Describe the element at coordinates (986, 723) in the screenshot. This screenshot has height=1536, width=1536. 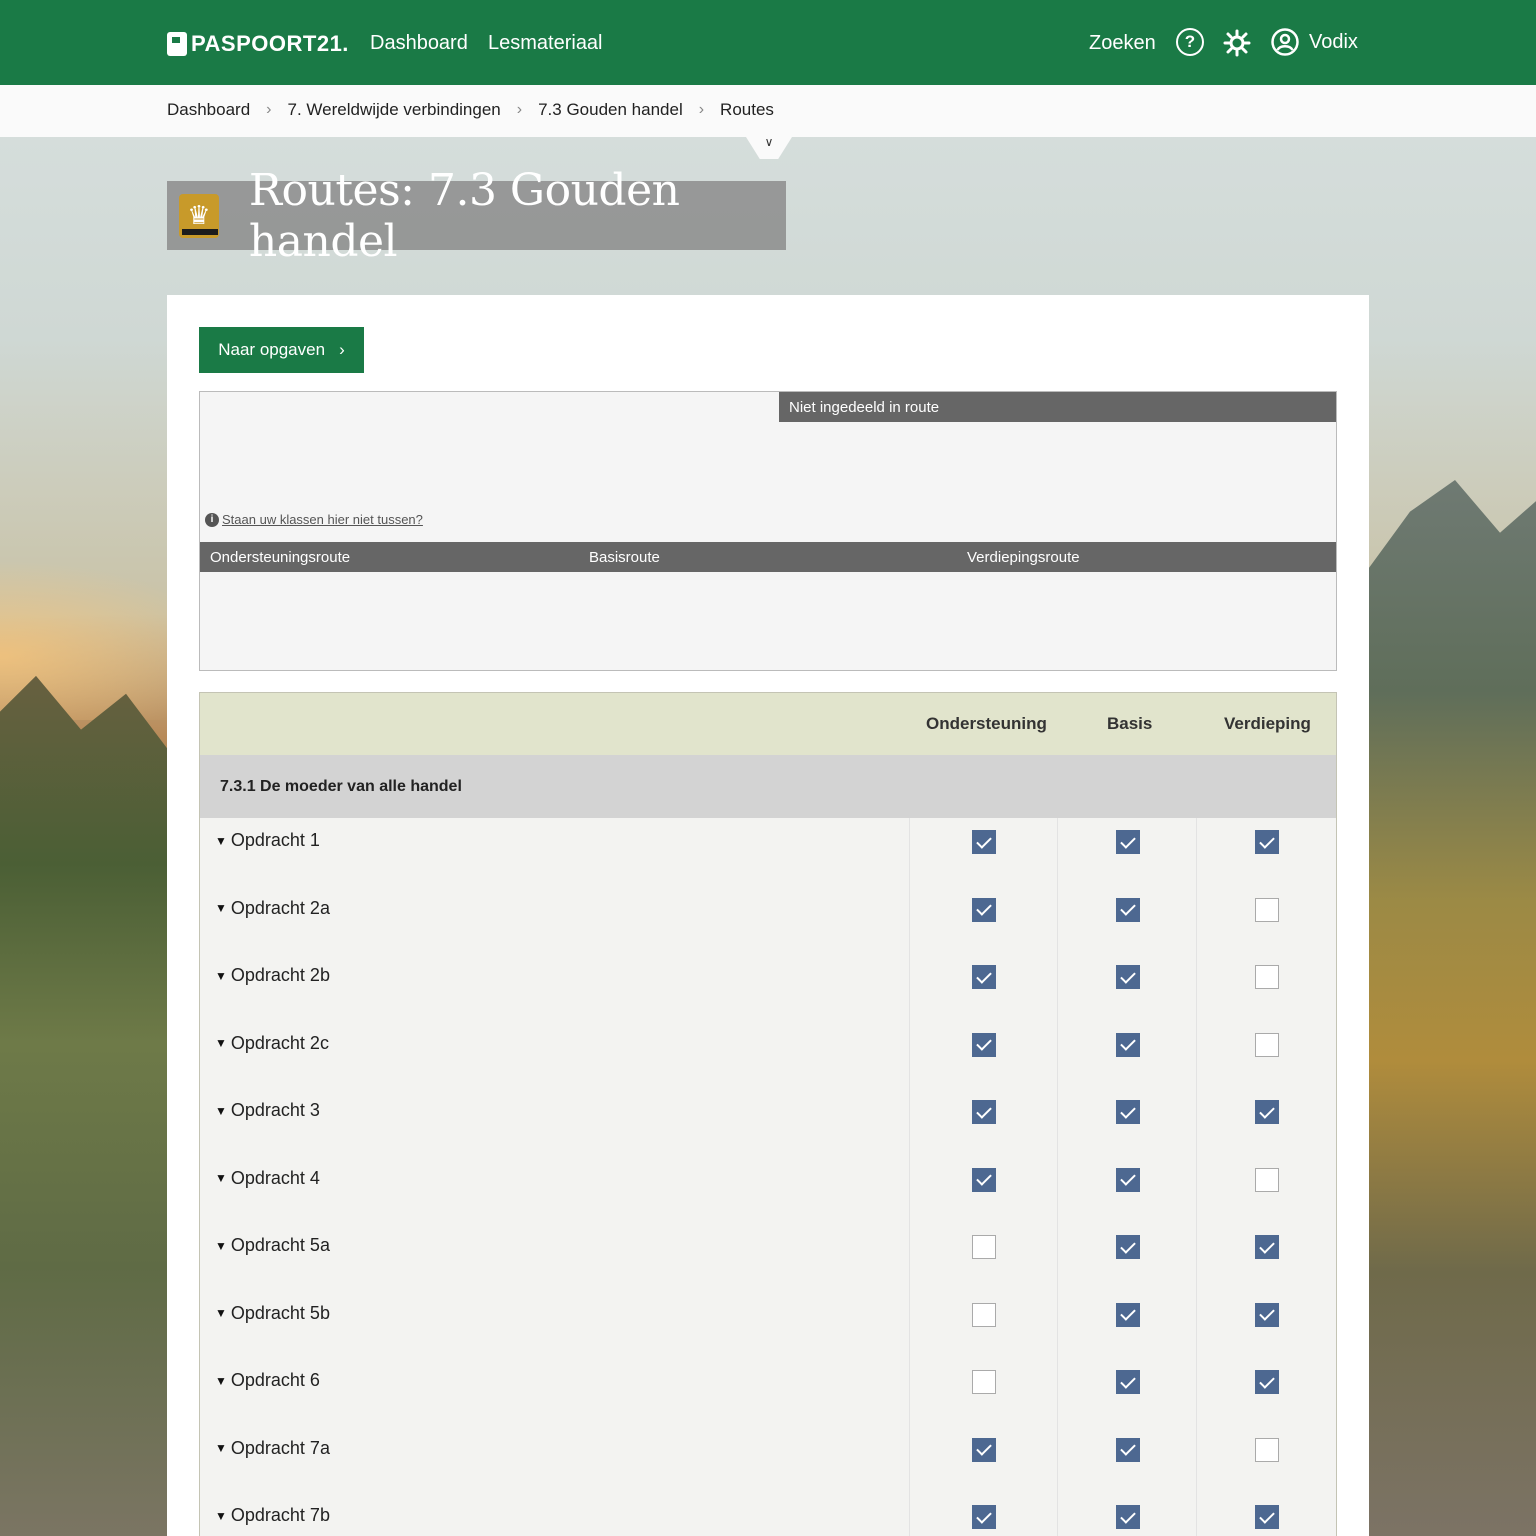
I see `column-header-support: Ondersteuning` at that location.